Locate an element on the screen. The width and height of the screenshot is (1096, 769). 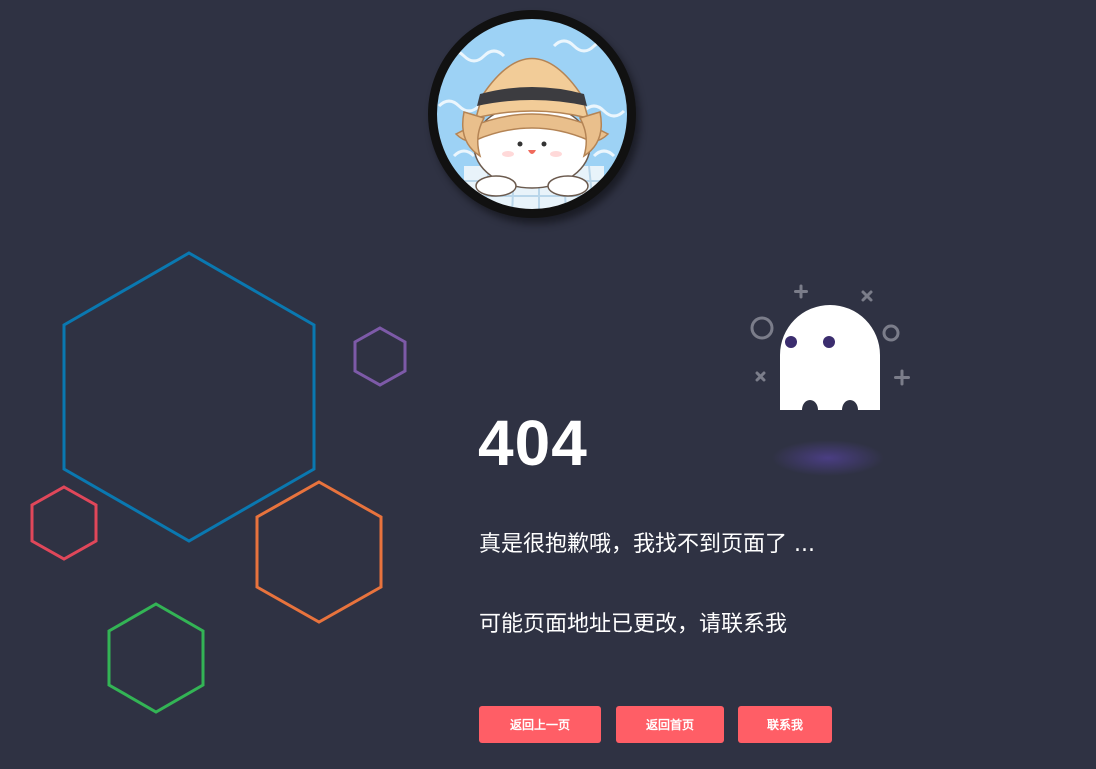
ghost-illustration is located at coordinates (830, 380).